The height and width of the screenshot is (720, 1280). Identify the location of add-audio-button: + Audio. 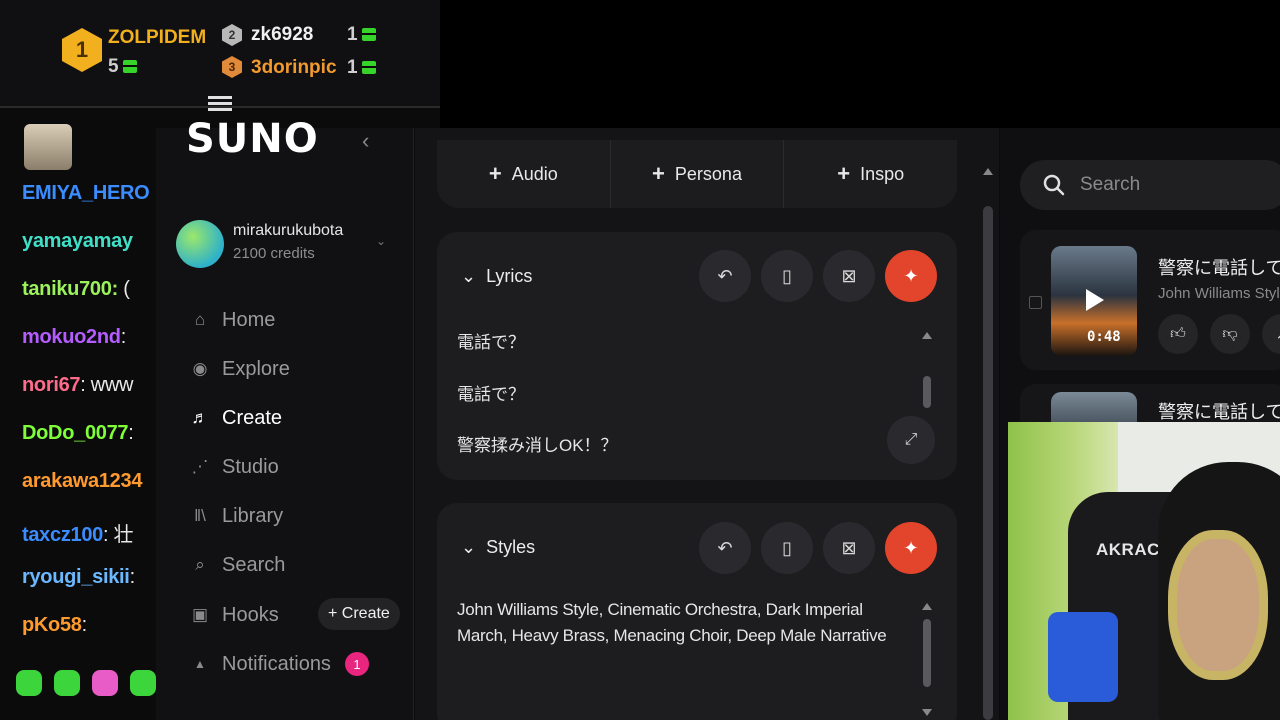
(523, 174).